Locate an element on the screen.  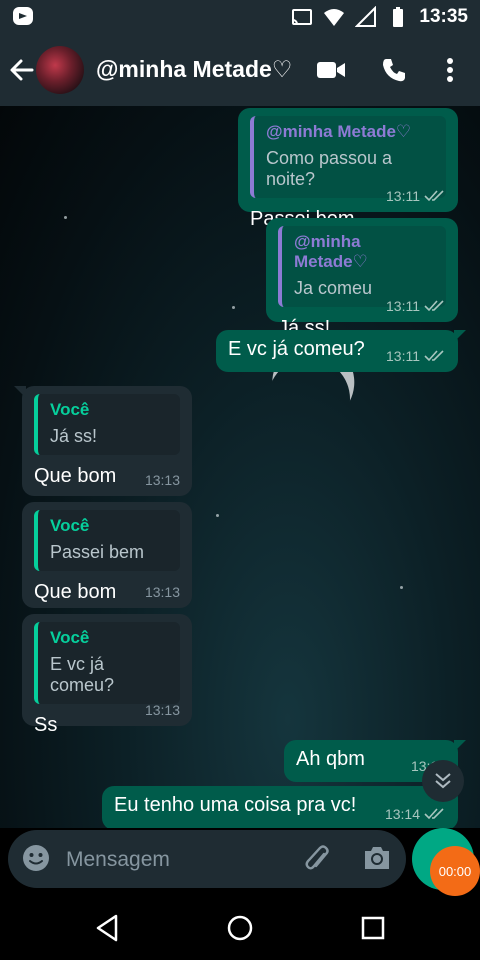
attach-paperclip-icon is located at coordinates (318, 859).